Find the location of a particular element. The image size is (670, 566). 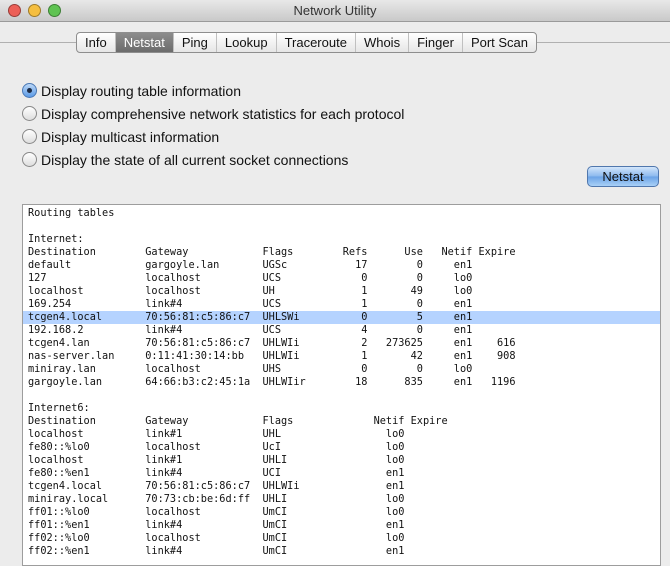

table-row: ff02::%lo0 localhost UmCI lo0 is located at coordinates (216, 538).